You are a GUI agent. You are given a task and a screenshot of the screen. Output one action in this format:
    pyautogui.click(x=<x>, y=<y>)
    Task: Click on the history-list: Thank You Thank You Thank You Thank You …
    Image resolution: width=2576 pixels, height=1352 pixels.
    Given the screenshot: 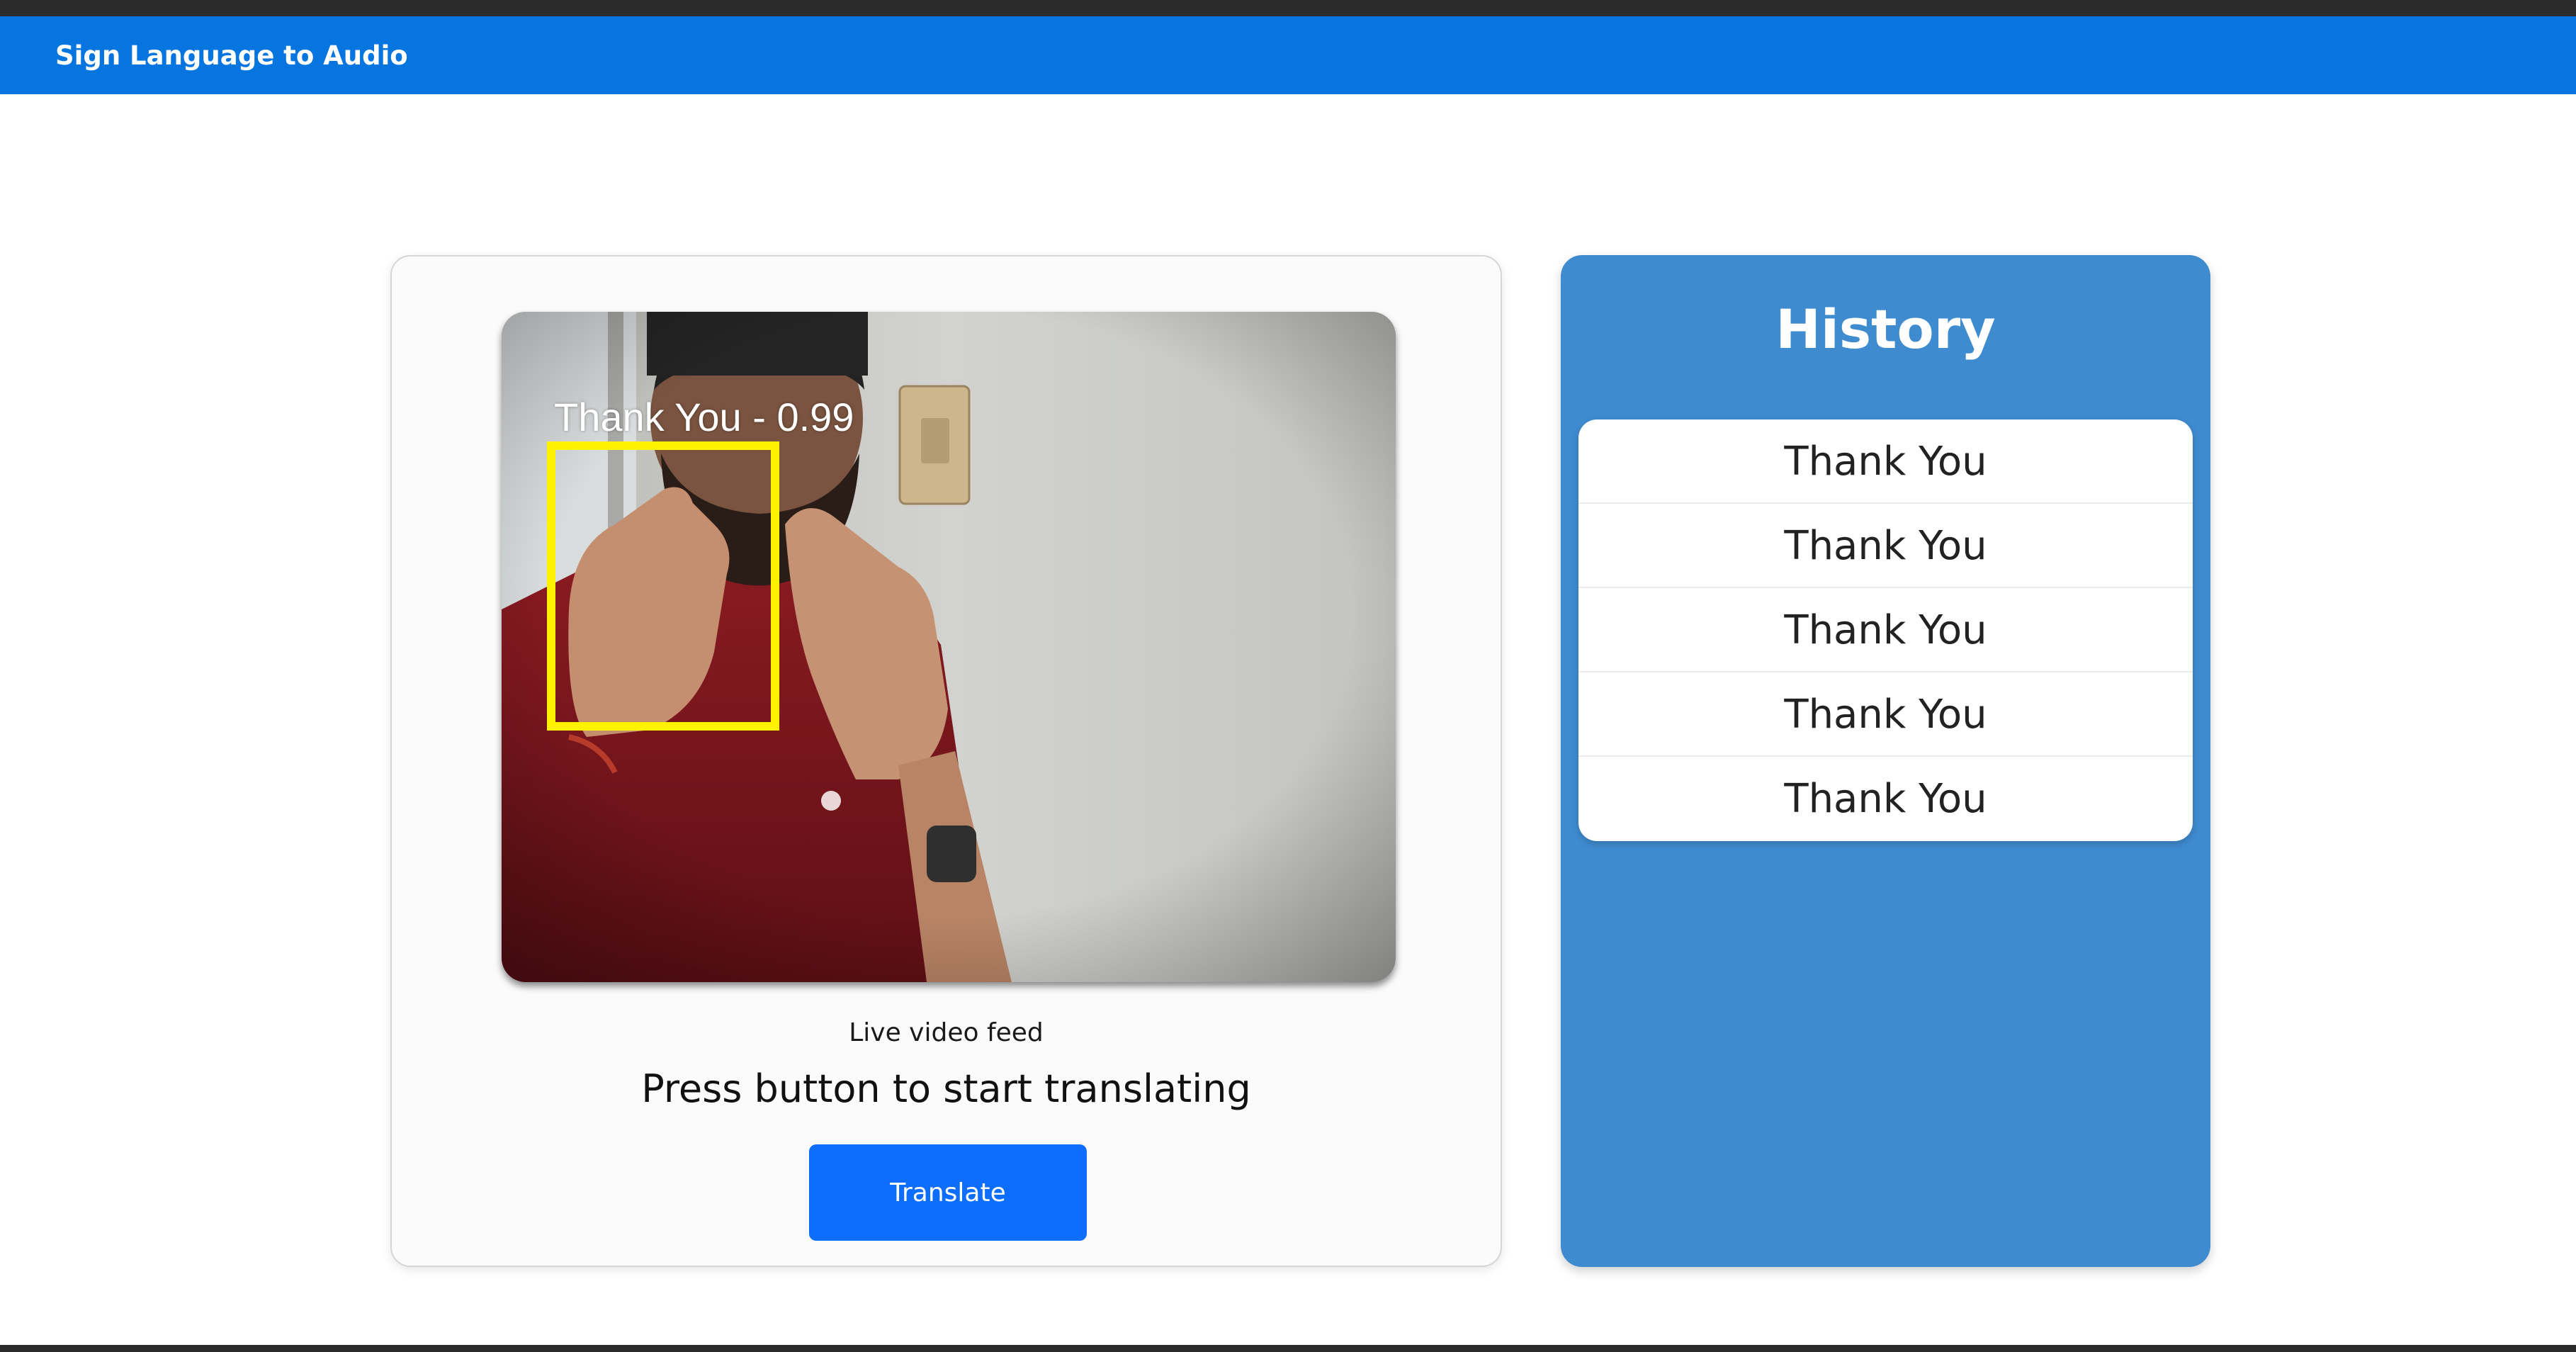 What is the action you would take?
    pyautogui.click(x=1885, y=630)
    